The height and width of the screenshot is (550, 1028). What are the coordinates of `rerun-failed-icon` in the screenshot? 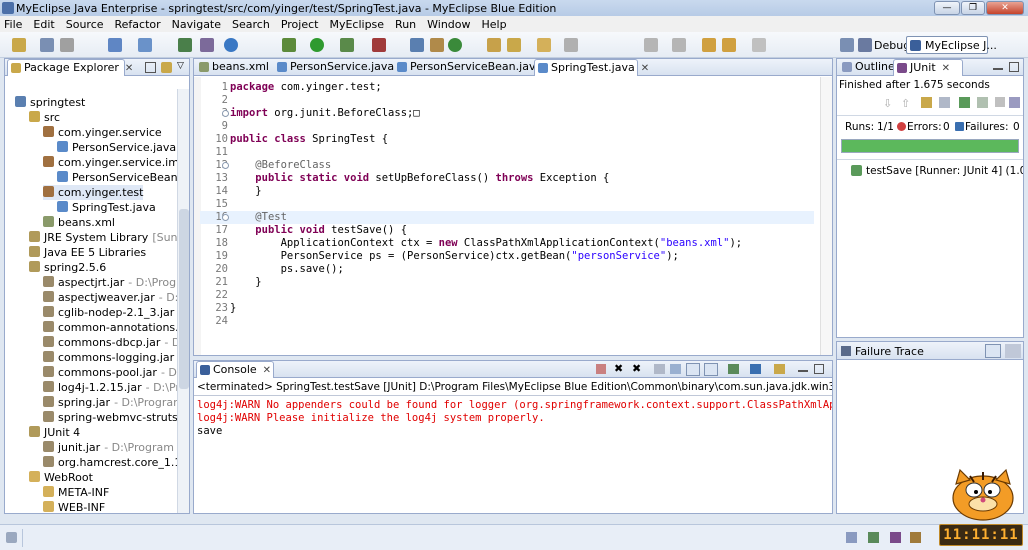 It's located at (982, 102).